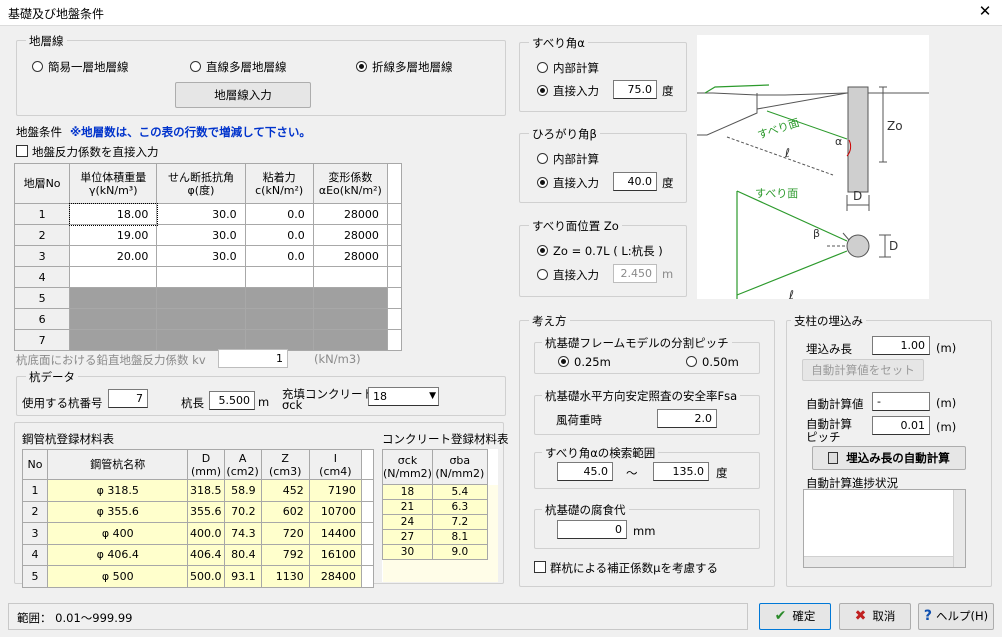 This screenshot has height=637, width=1002. I want to click on pitch-050-radio, so click(691, 361).